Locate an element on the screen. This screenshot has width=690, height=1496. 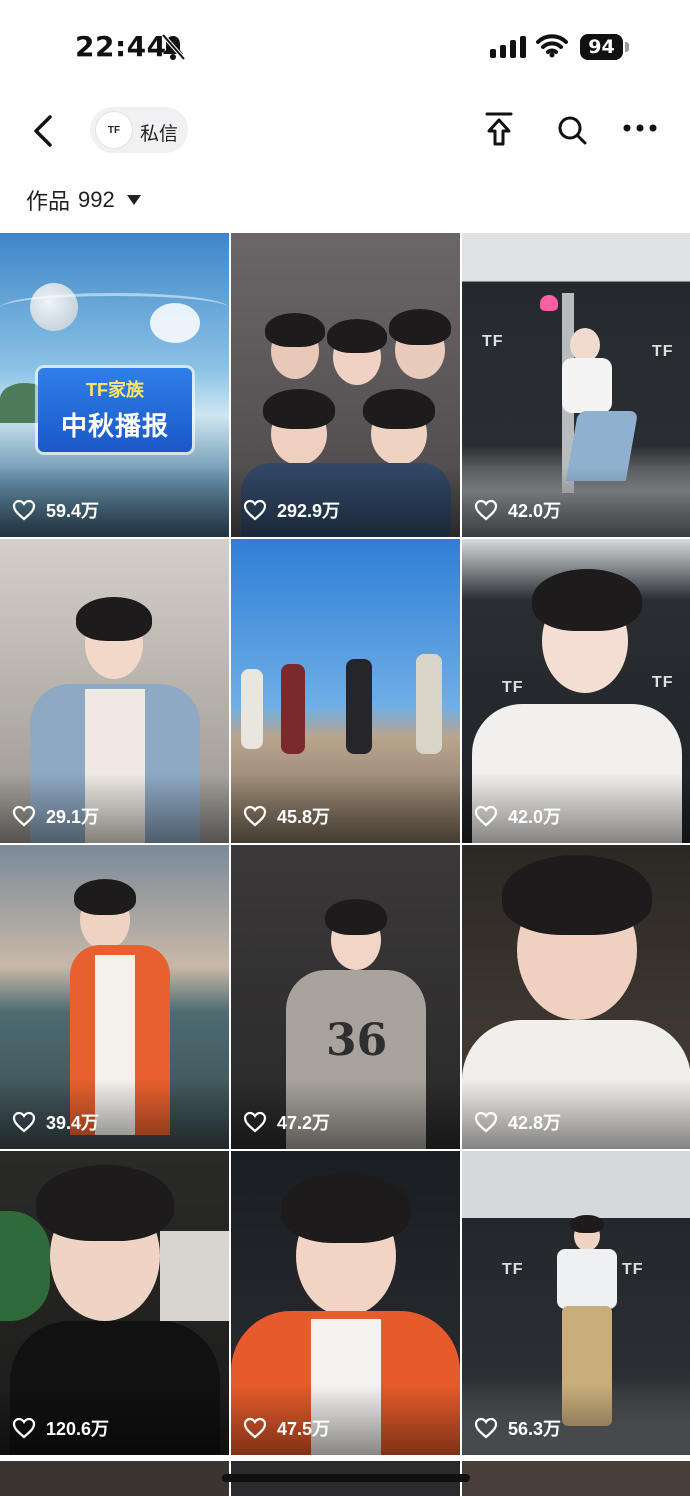
caret-down-icon is located at coordinates (133, 200).